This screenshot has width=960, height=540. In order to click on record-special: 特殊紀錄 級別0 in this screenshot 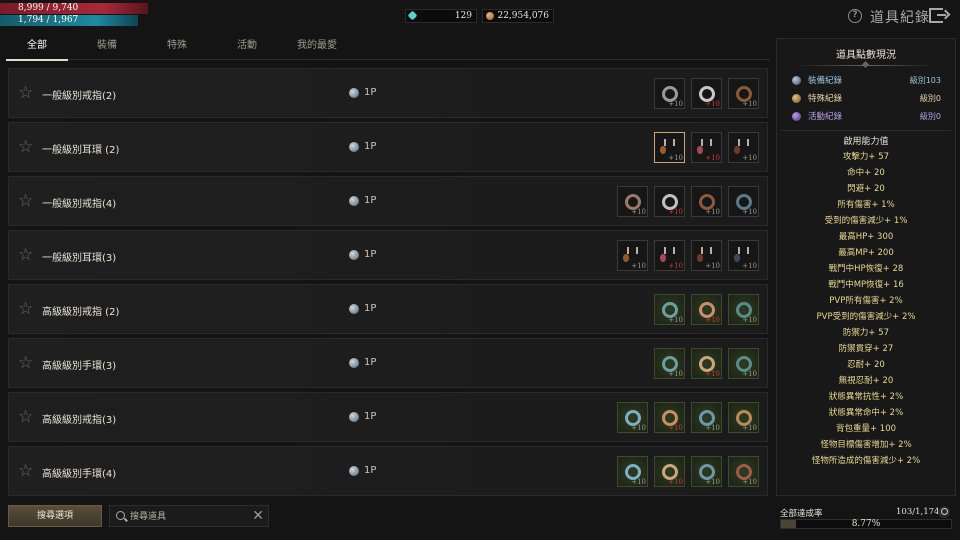, I will do `click(866, 99)`.